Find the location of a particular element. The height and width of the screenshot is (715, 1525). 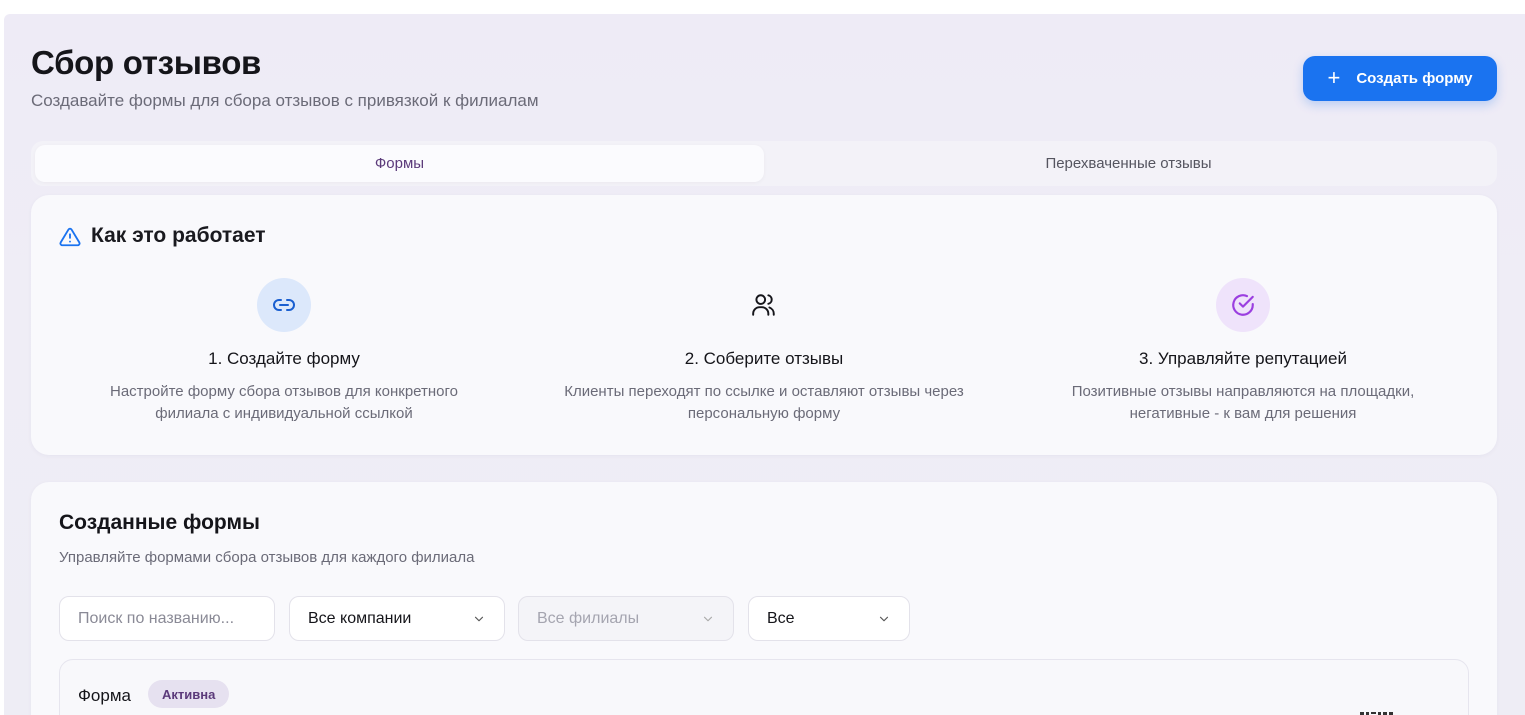

branch-select: Все филиалы is located at coordinates (626, 618).